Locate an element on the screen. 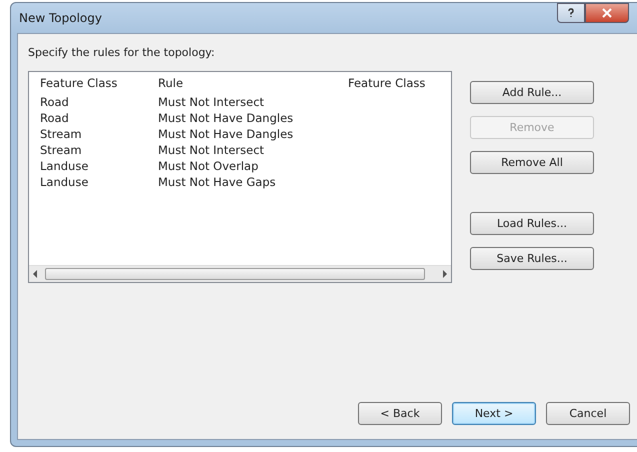  instruction-text: Specify the rules for the topology: is located at coordinates (122, 52).